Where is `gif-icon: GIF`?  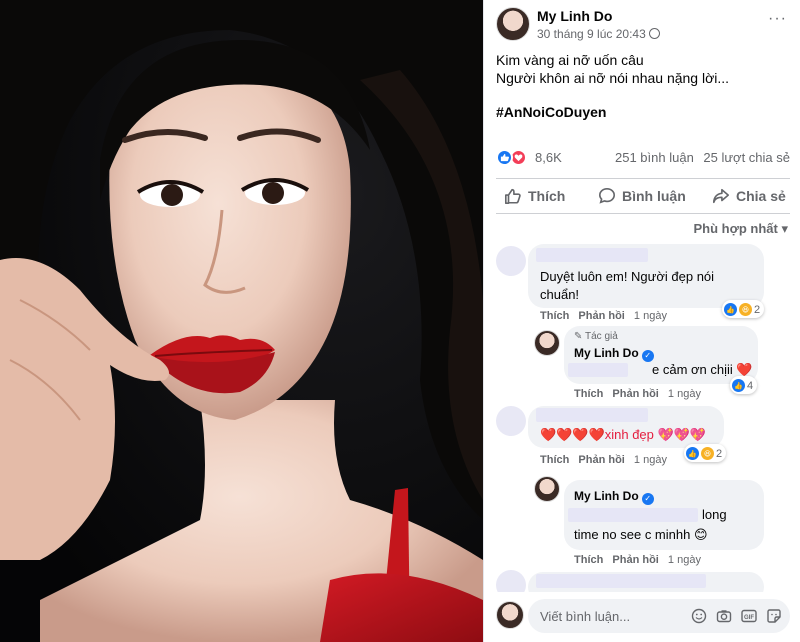
gif-icon: GIF is located at coordinates (749, 616).